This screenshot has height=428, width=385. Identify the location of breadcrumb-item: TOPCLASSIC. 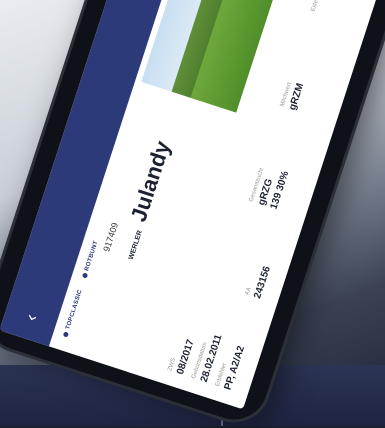
(73, 313).